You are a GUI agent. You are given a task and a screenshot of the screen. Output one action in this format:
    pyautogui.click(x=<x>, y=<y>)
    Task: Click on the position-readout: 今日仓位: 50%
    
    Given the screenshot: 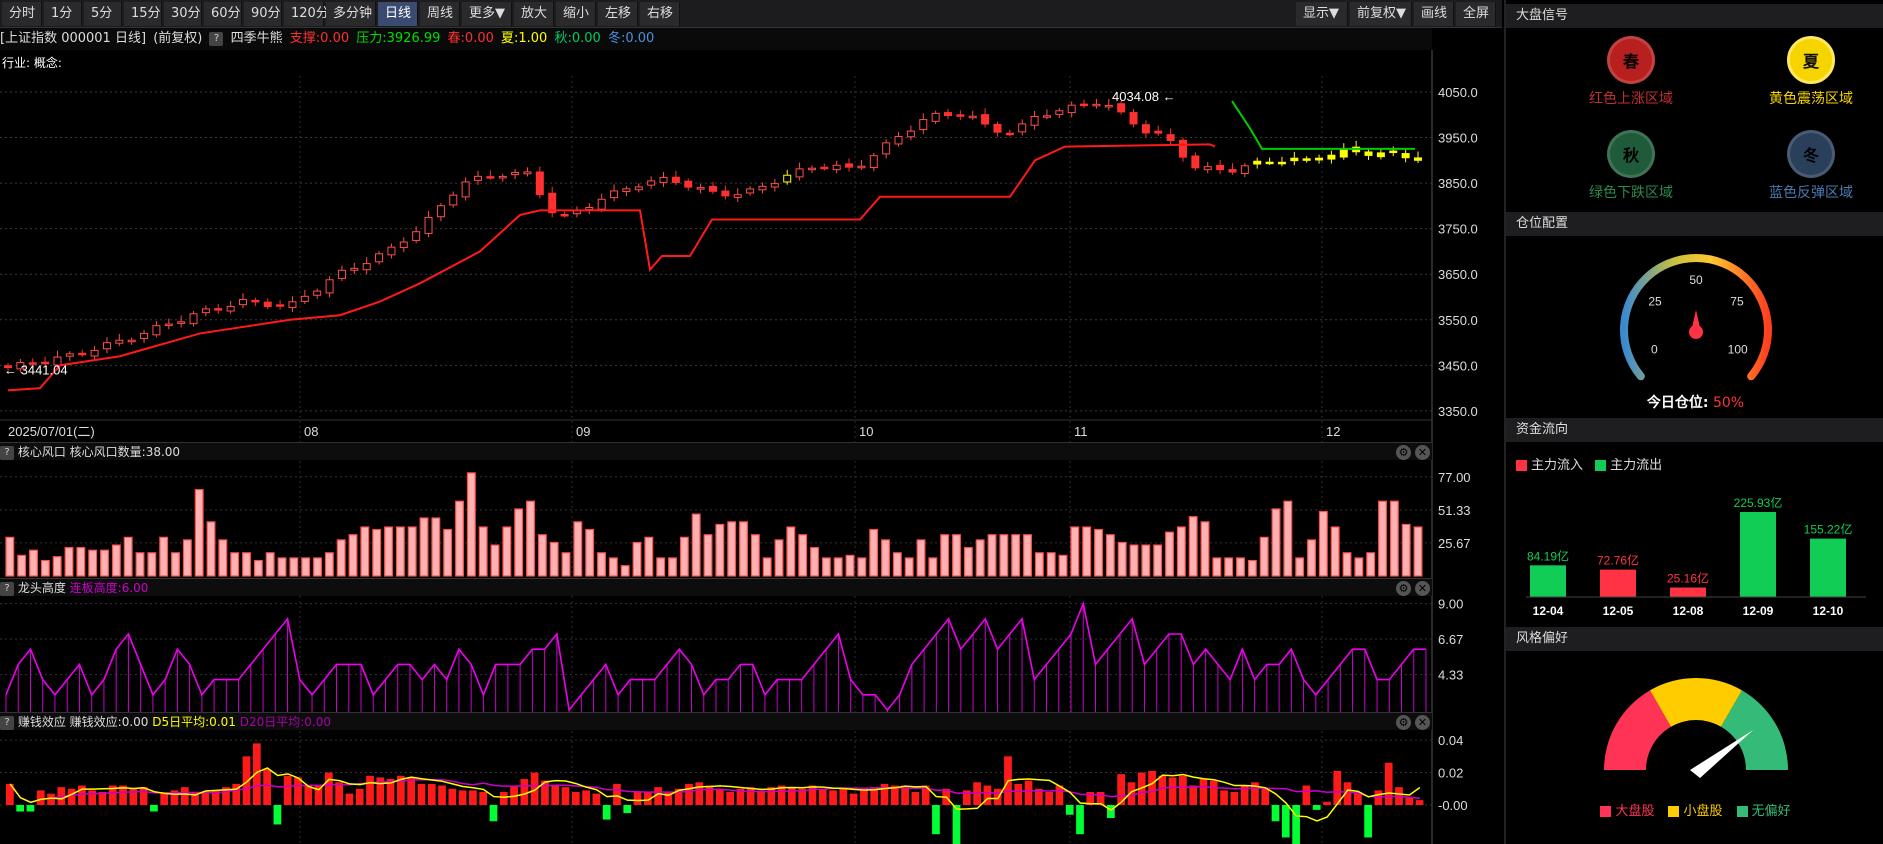 What is the action you would take?
    pyautogui.click(x=1694, y=402)
    